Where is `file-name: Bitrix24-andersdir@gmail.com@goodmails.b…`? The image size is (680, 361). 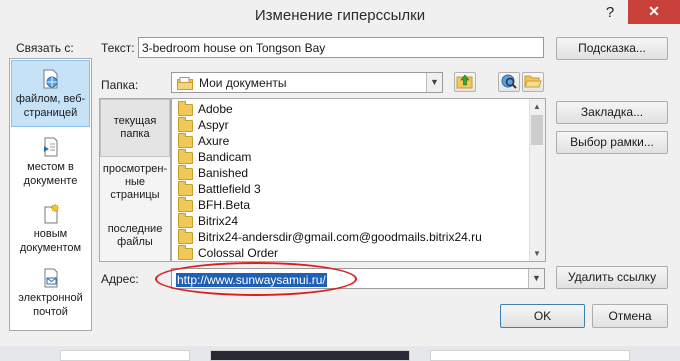 file-name: Bitrix24-andersdir@gmail.com@goodmails.b… is located at coordinates (340, 237).